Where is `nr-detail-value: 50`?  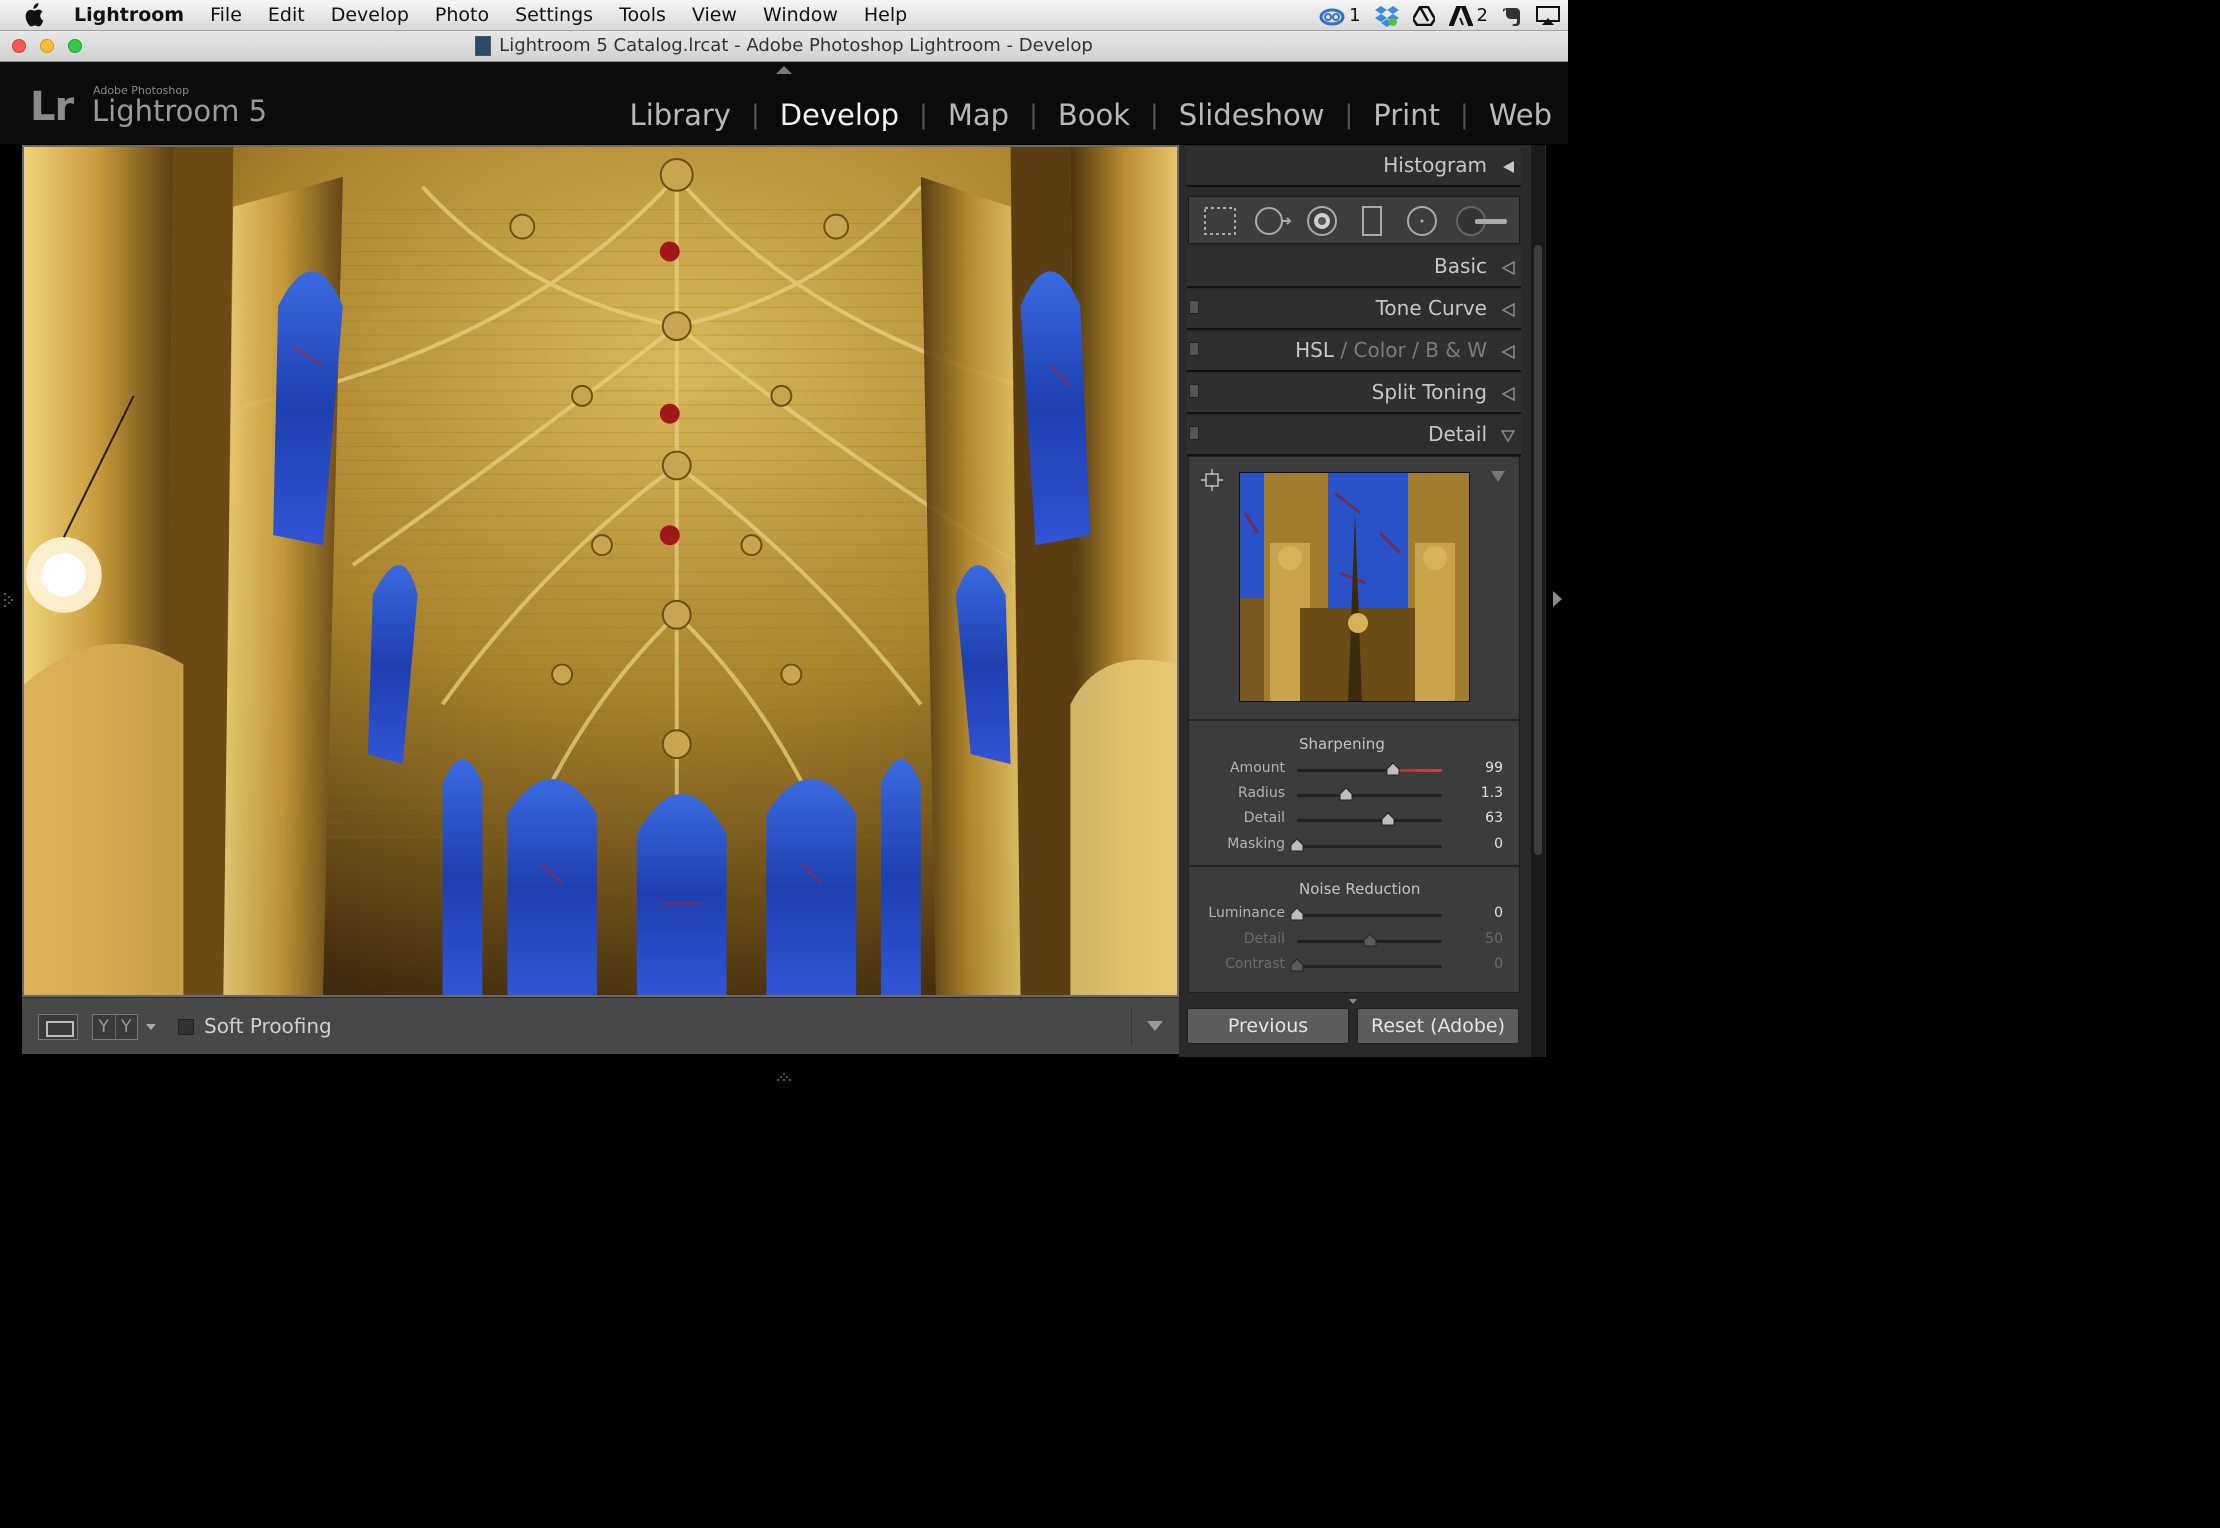
nr-detail-value: 50 is located at coordinates (1494, 939).